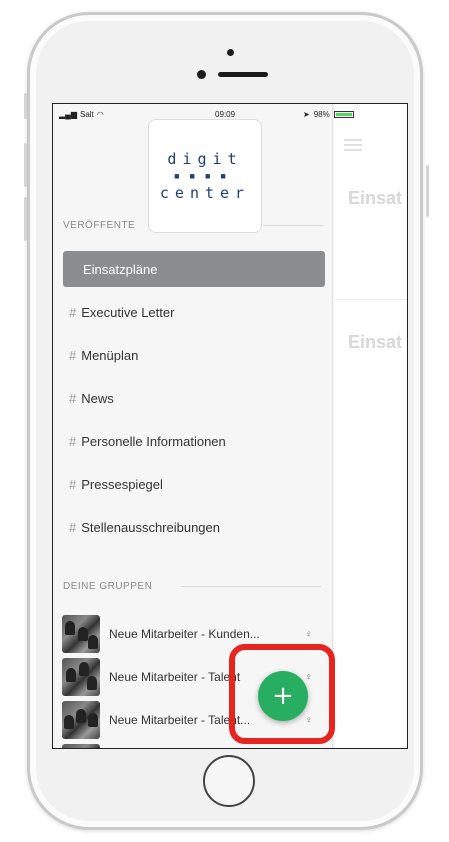 Image resolution: width=449 pixels, height=842 pixels. What do you see at coordinates (427, 191) in the screenshot?
I see `power-button` at bounding box center [427, 191].